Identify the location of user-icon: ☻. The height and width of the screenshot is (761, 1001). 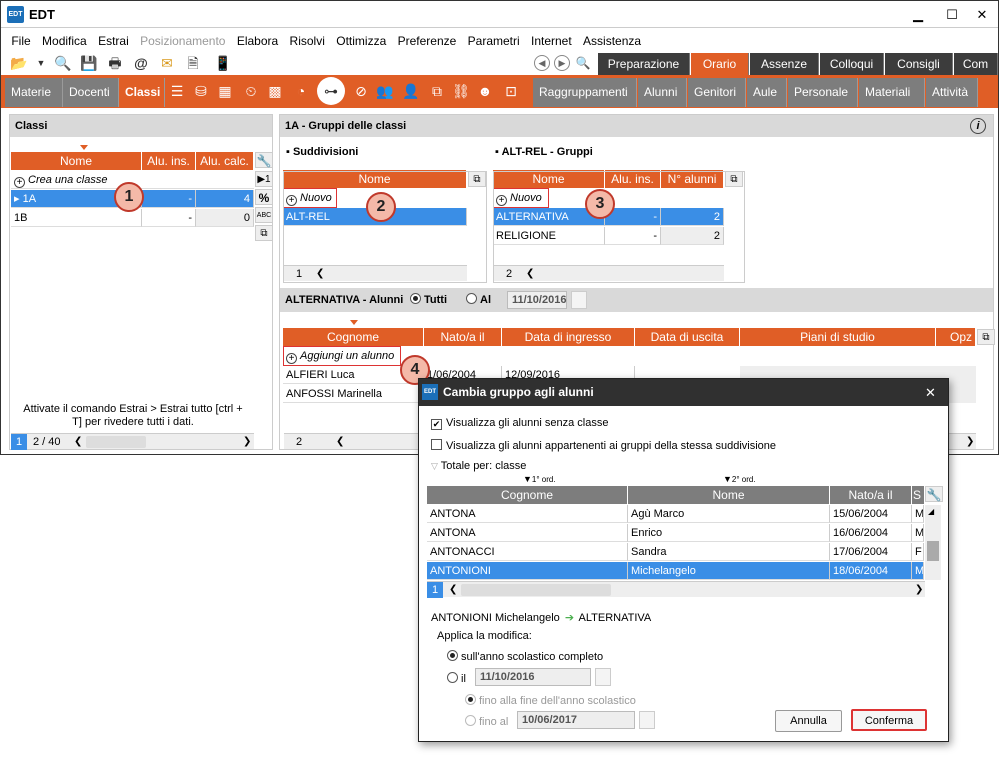
(485, 91).